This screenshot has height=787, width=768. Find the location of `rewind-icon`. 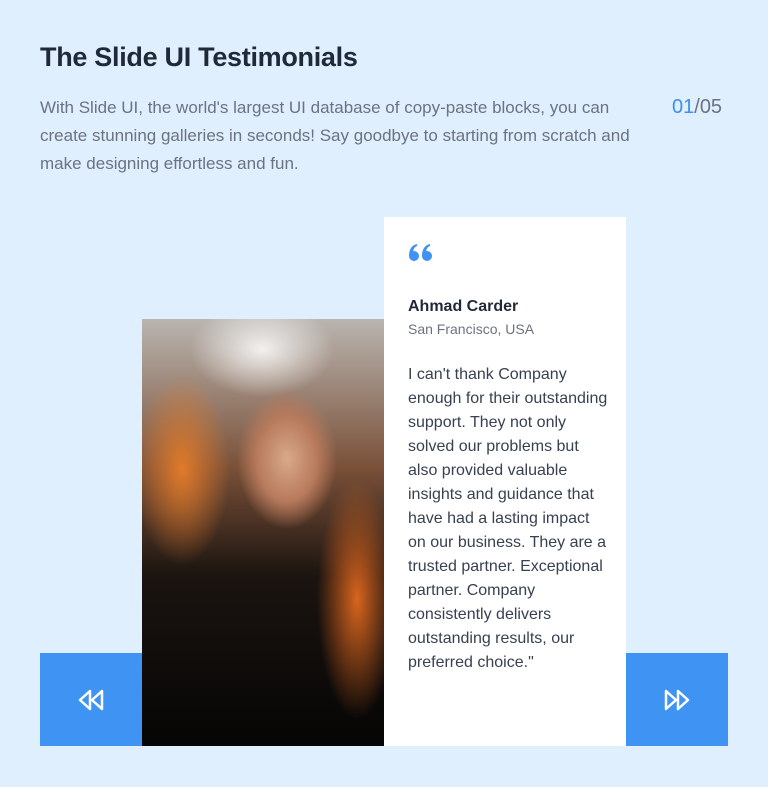

rewind-icon is located at coordinates (91, 699).